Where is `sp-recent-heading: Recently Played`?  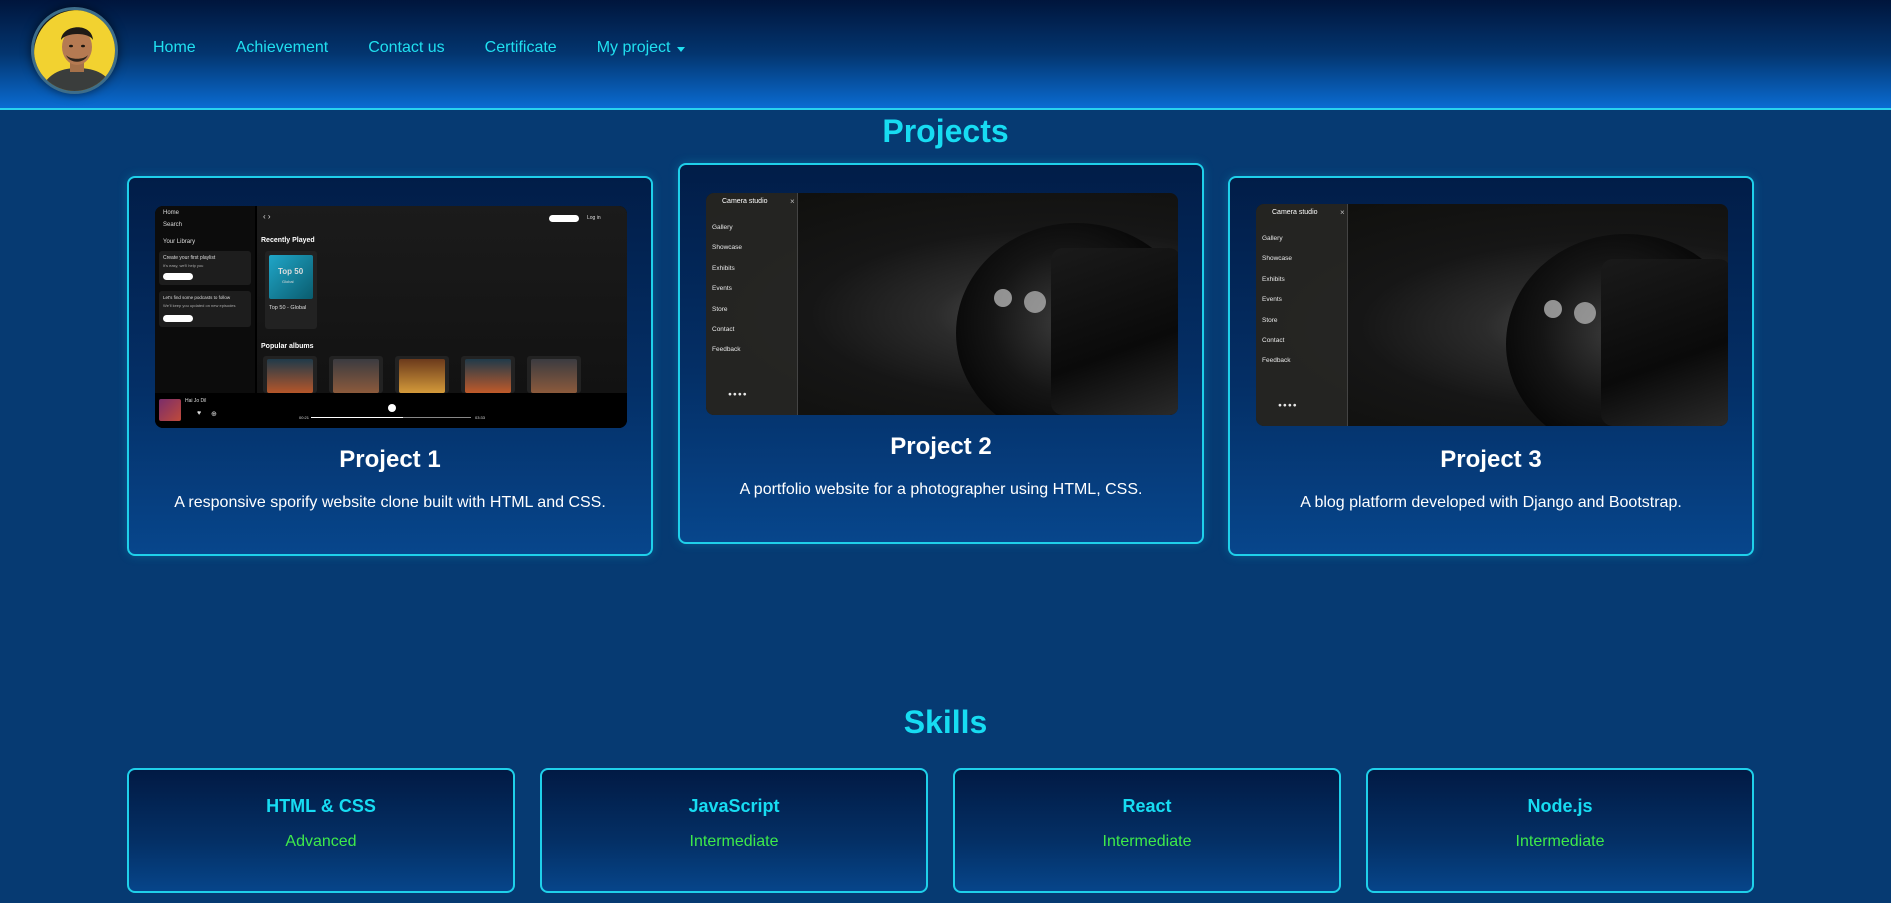 sp-recent-heading: Recently Played is located at coordinates (288, 240).